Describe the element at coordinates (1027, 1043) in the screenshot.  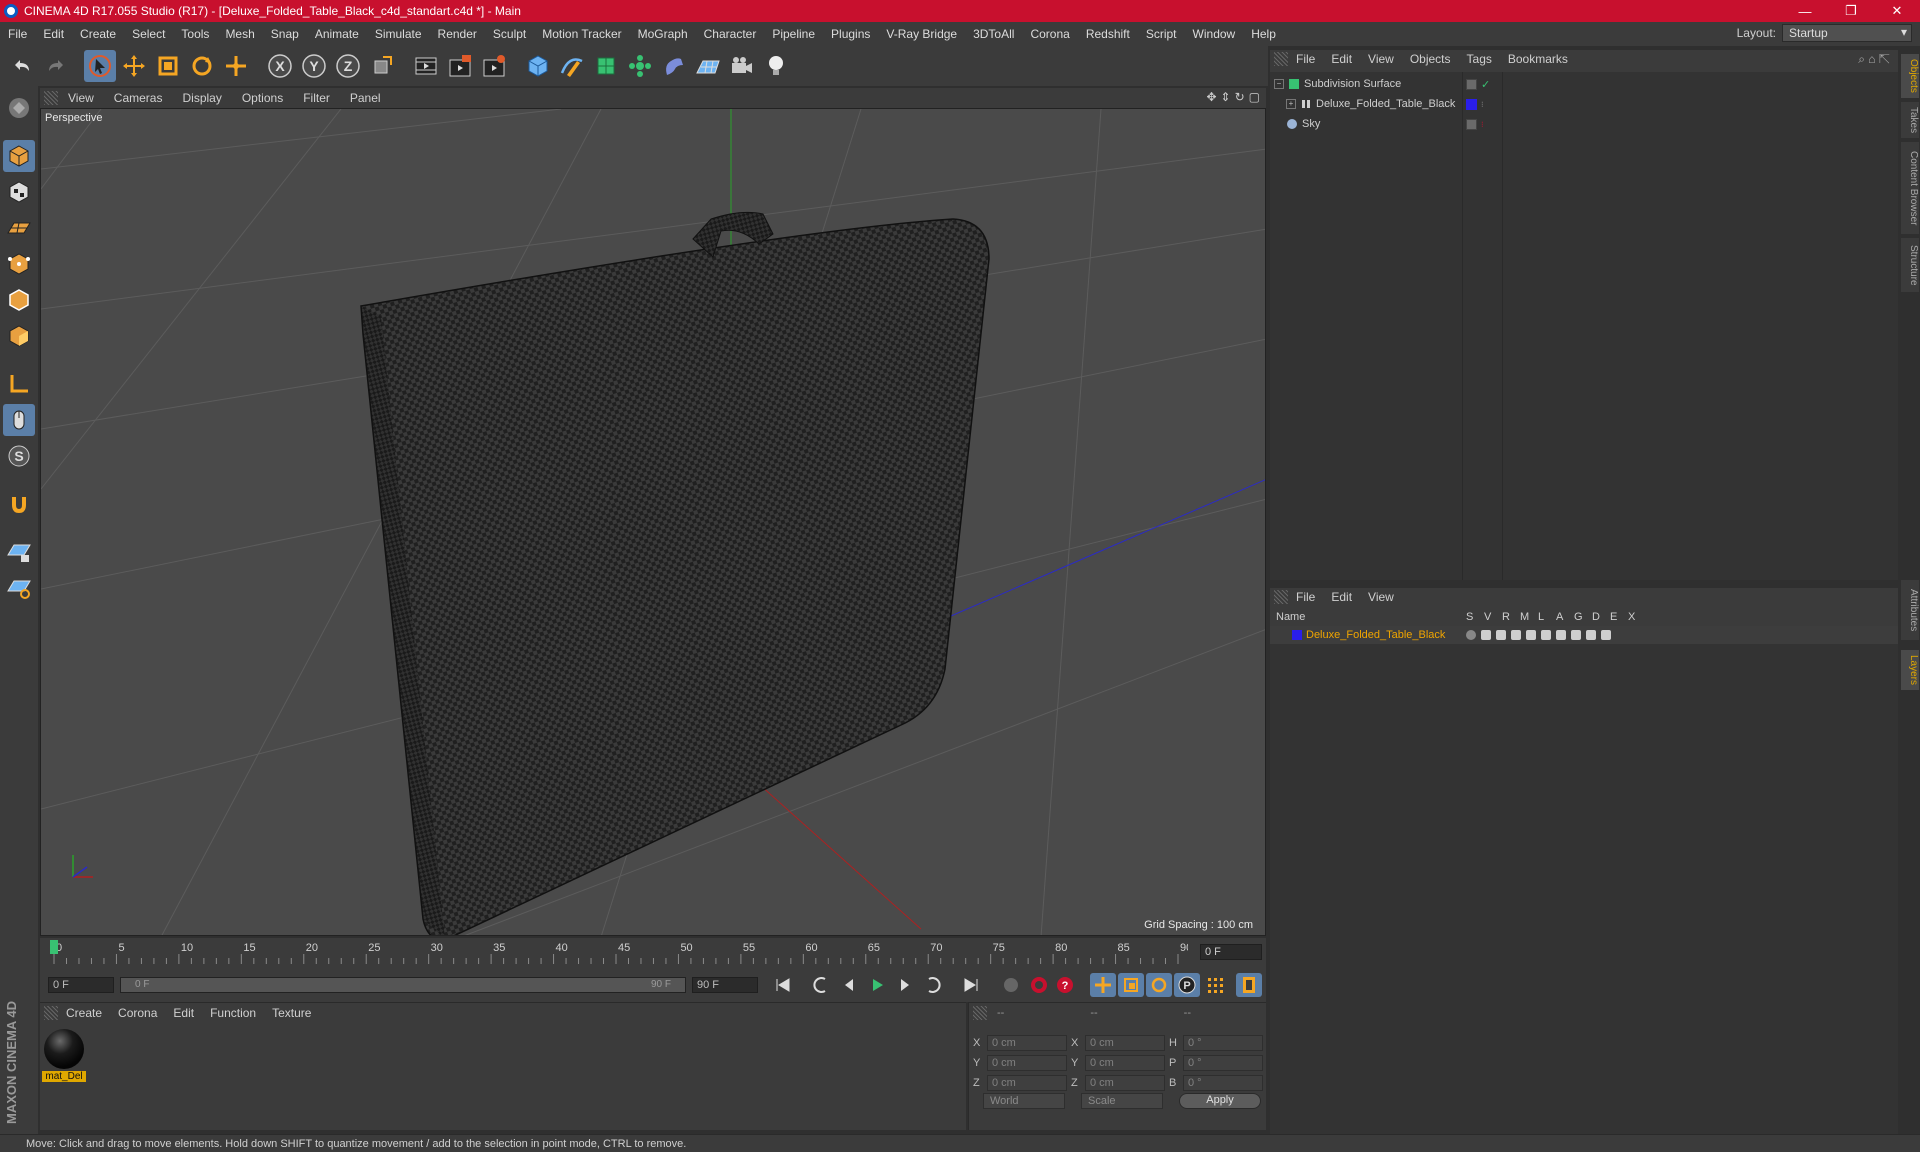
I see `pos-x-field: 0 cm` at that location.